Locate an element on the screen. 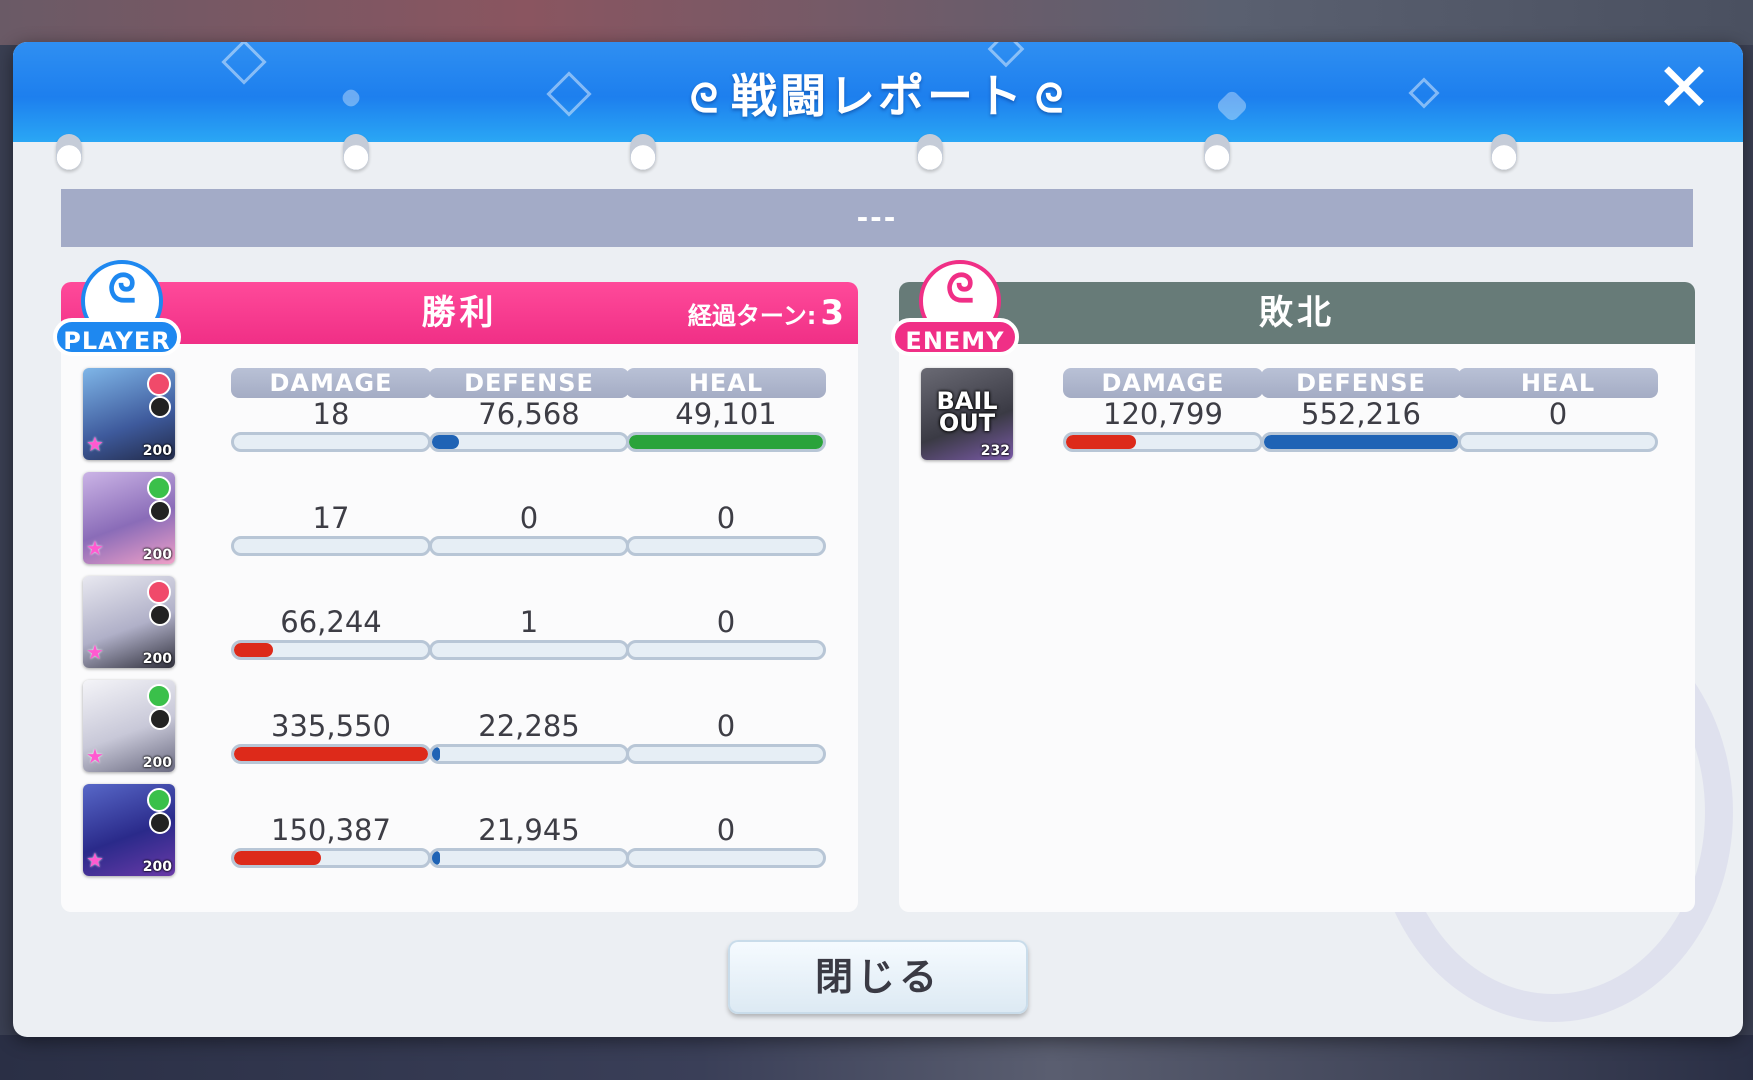  defense-stat: 1 is located at coordinates (529, 618).